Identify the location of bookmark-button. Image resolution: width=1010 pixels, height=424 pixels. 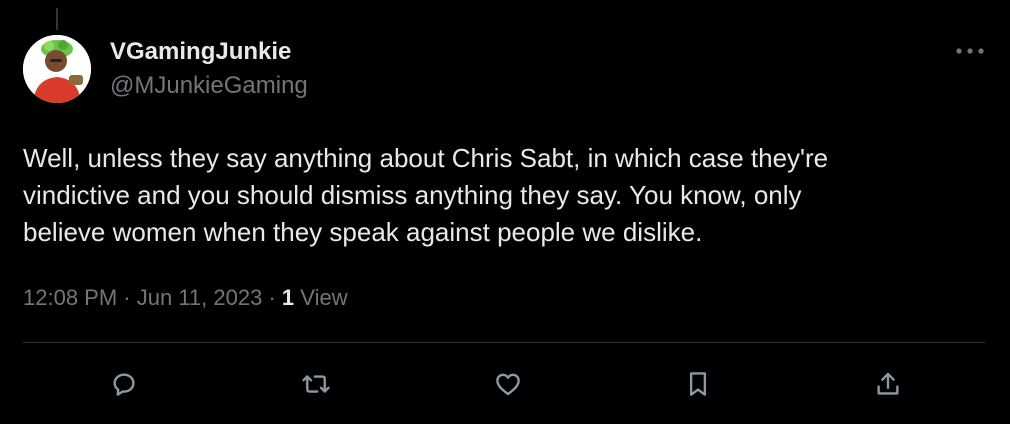
(698, 384).